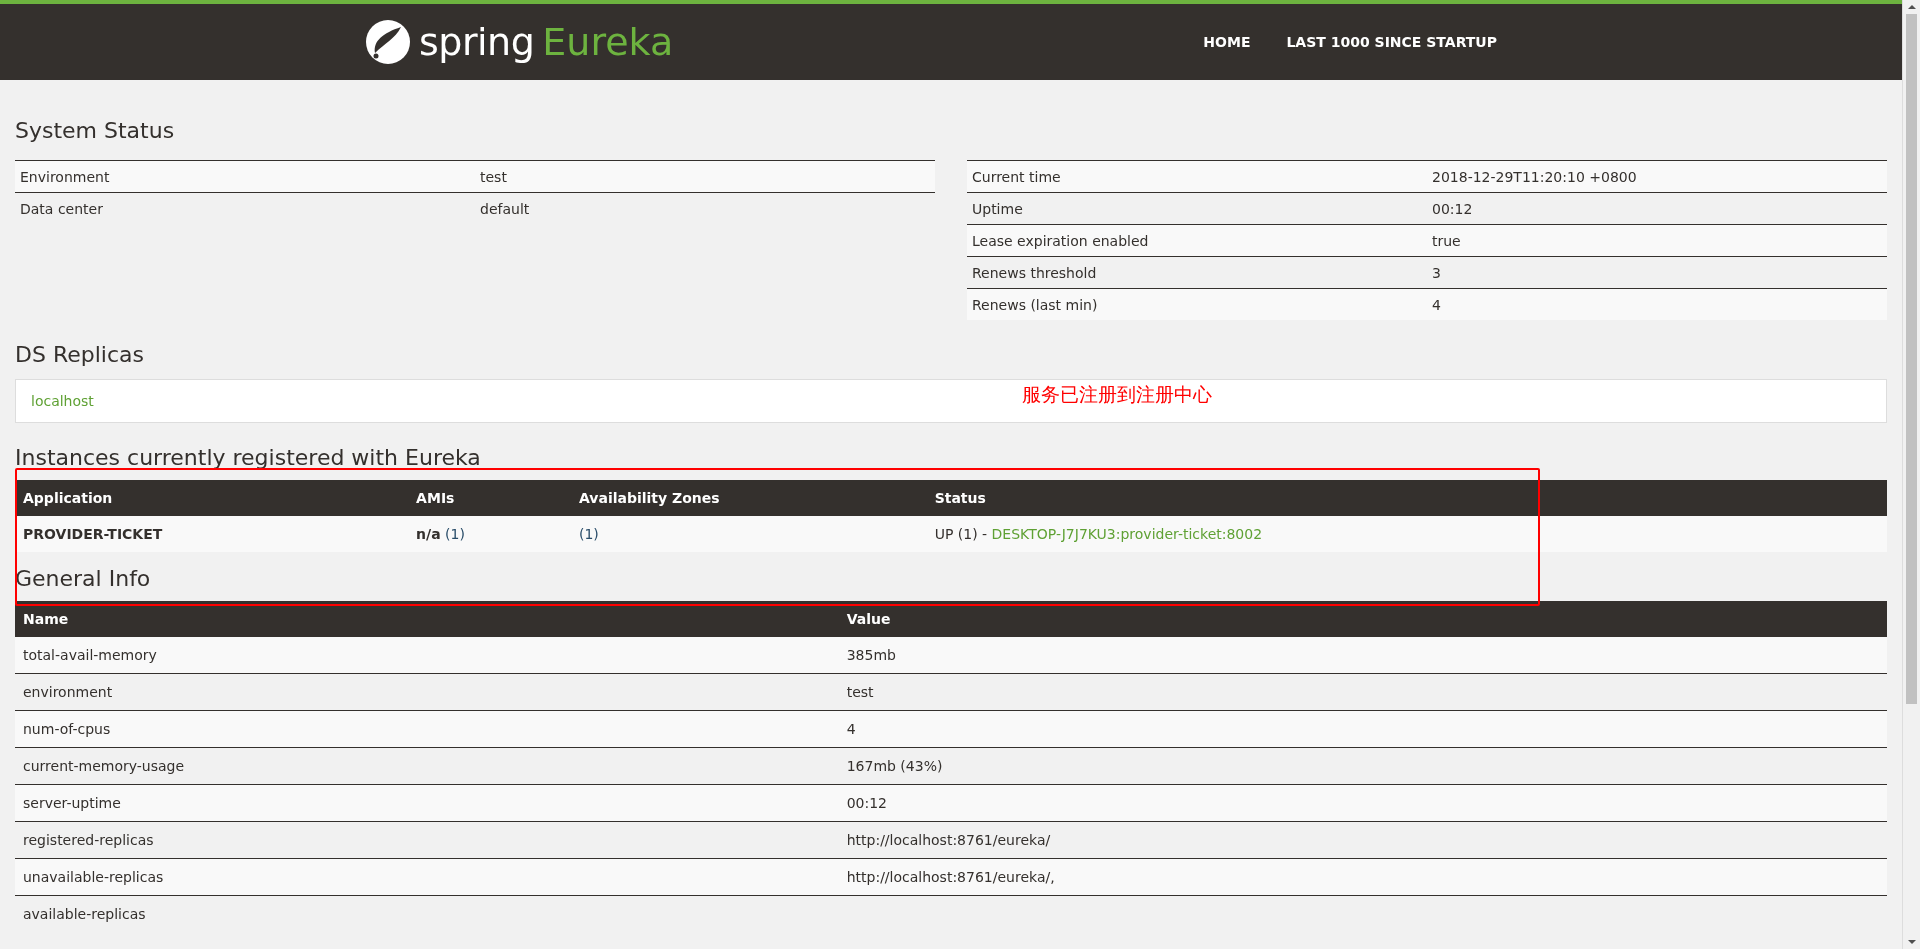 The height and width of the screenshot is (949, 1920). I want to click on section-title: System Status, so click(95, 130).